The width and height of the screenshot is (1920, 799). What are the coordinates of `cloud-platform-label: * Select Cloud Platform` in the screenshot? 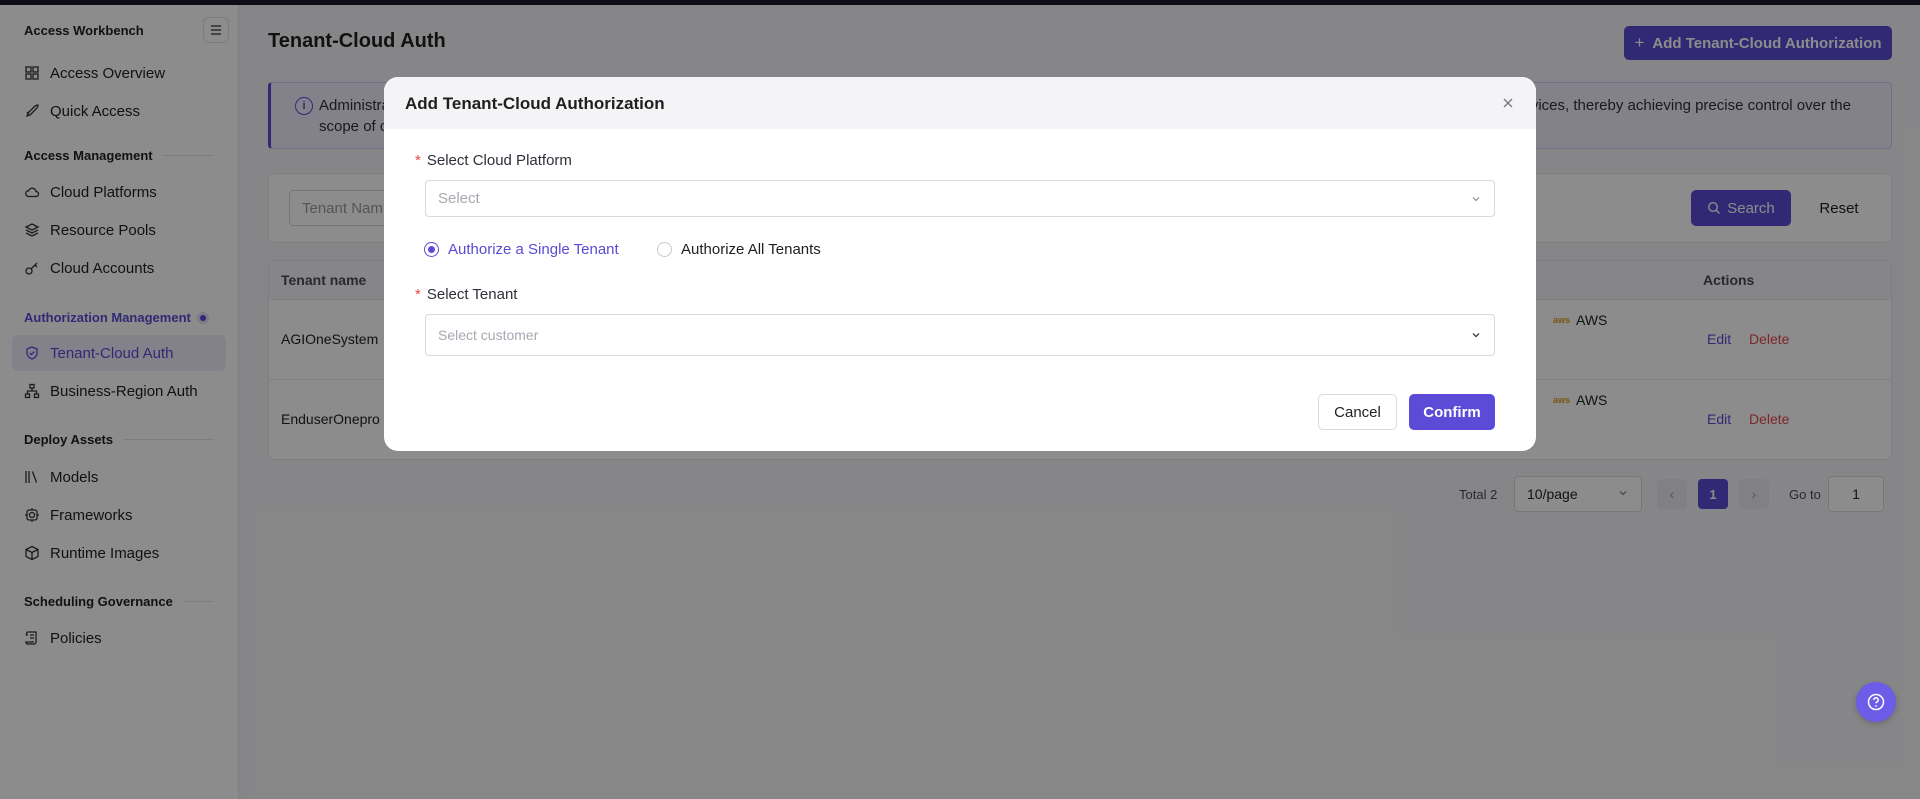 It's located at (493, 160).